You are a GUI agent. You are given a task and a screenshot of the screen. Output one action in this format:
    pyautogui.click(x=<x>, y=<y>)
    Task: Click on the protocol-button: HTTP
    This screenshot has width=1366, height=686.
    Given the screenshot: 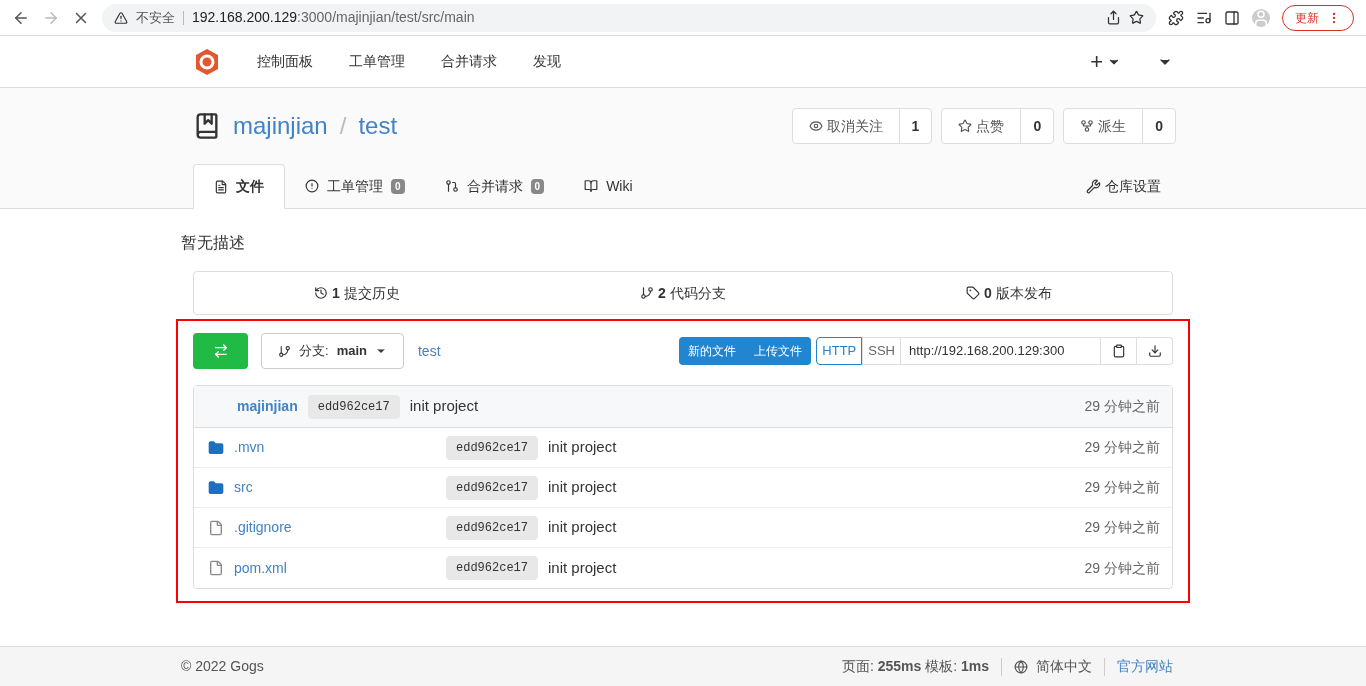 What is the action you would take?
    pyautogui.click(x=839, y=351)
    